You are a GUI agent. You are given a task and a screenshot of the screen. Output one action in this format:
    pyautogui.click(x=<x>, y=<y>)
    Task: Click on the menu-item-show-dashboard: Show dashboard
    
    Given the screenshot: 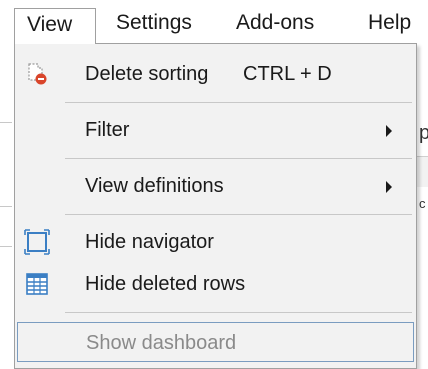 What is the action you would take?
    pyautogui.click(x=215, y=342)
    